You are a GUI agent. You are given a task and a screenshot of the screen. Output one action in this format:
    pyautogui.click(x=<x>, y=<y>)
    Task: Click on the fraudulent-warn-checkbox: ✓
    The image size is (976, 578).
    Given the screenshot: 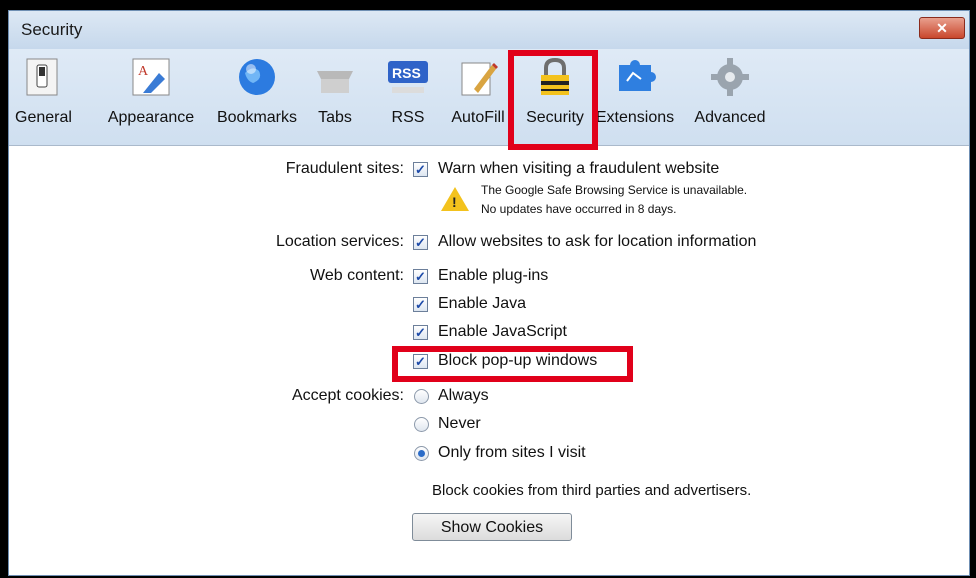 What is the action you would take?
    pyautogui.click(x=420, y=169)
    